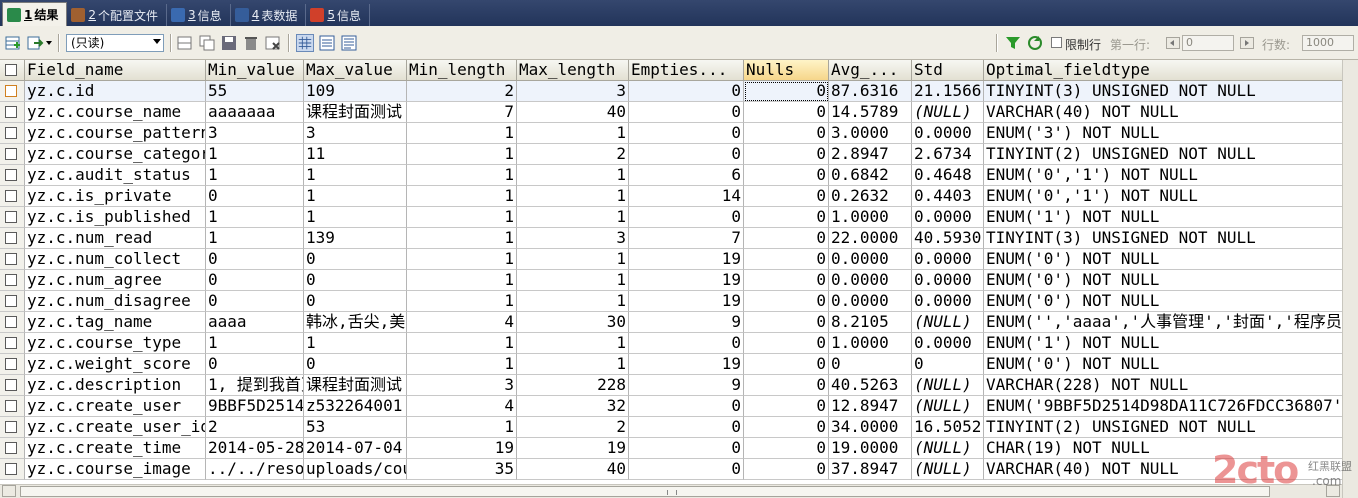  I want to click on cell-max-length: 32, so click(573, 406).